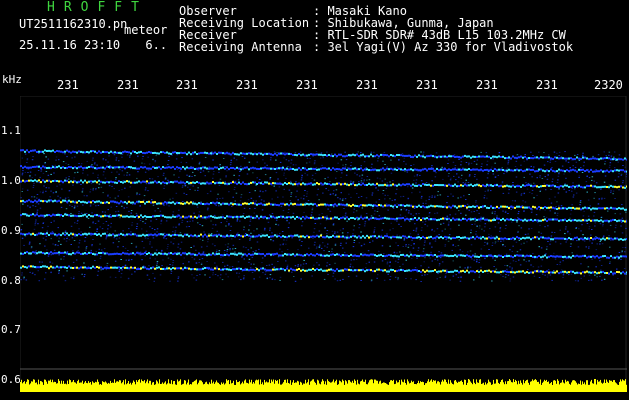 Image resolution: width=629 pixels, height=400 pixels. What do you see at coordinates (70, 45) in the screenshot?
I see `datetime-value: 25.11.16 23:10` at bounding box center [70, 45].